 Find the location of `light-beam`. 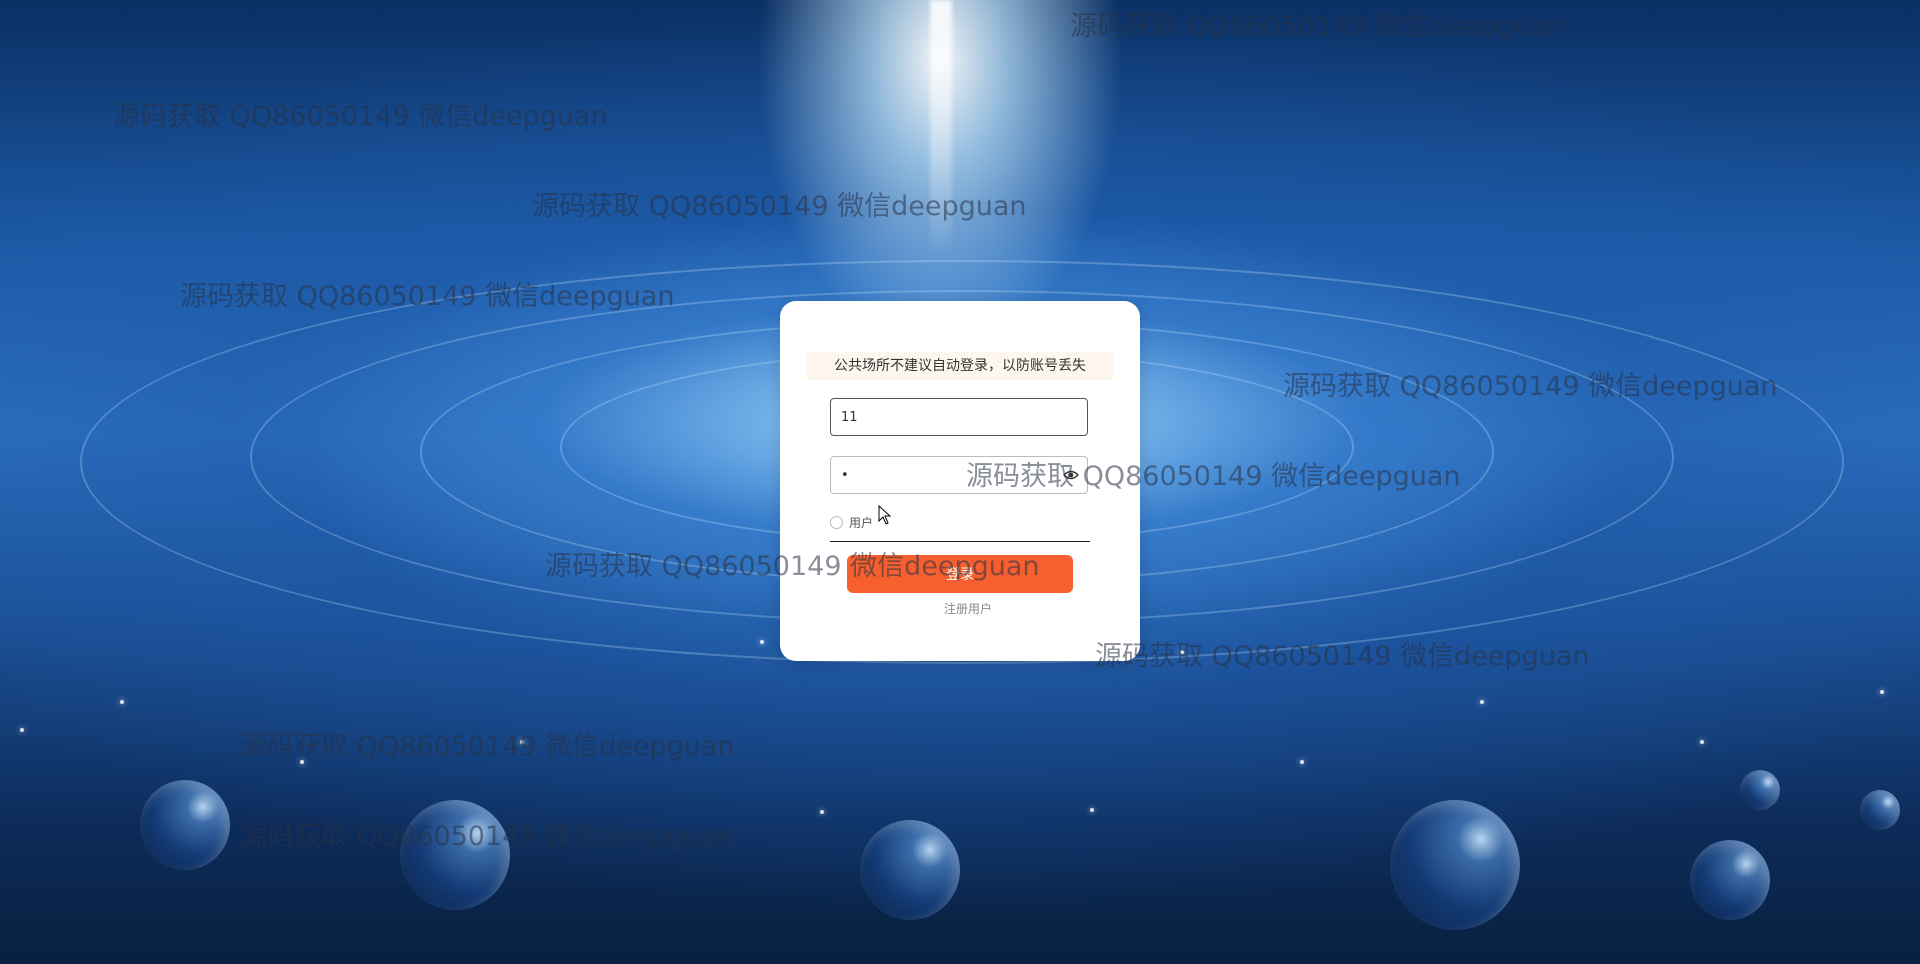

light-beam is located at coordinates (941, 130).